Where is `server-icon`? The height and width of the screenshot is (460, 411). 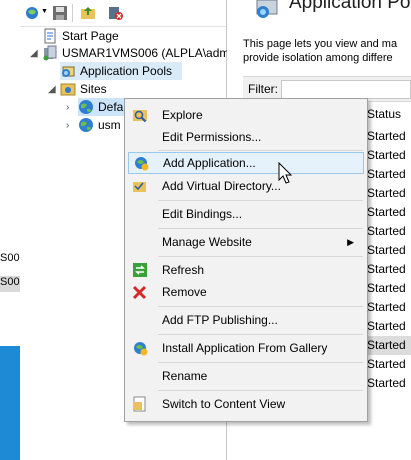 server-icon is located at coordinates (50, 53).